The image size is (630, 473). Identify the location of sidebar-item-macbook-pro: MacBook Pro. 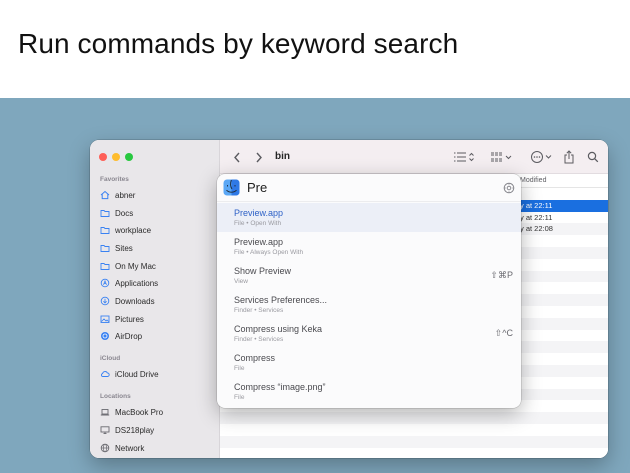
(131, 412).